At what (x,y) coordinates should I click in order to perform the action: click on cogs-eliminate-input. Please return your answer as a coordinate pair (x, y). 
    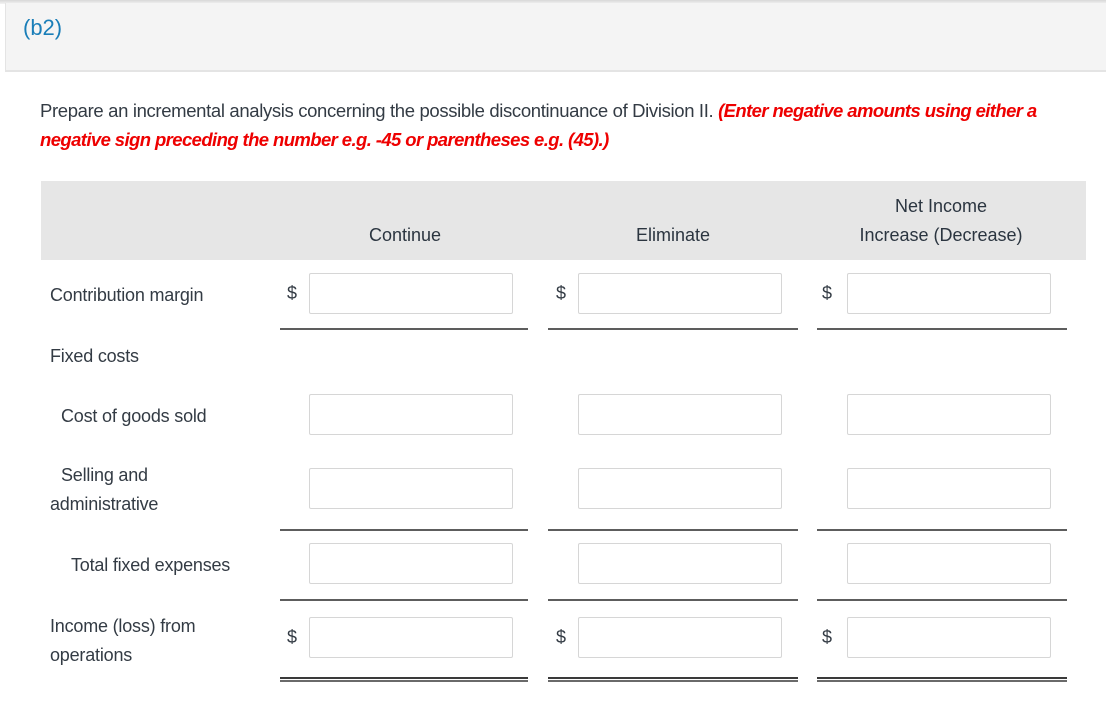
    Looking at the image, I should click on (680, 414).